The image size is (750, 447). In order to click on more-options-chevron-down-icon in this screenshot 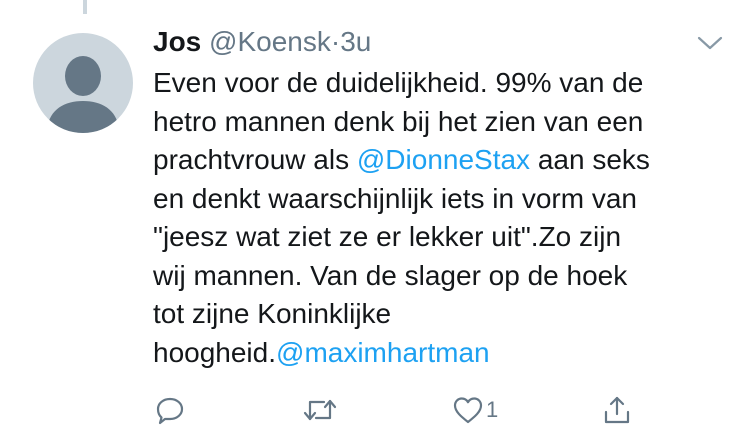, I will do `click(710, 43)`.